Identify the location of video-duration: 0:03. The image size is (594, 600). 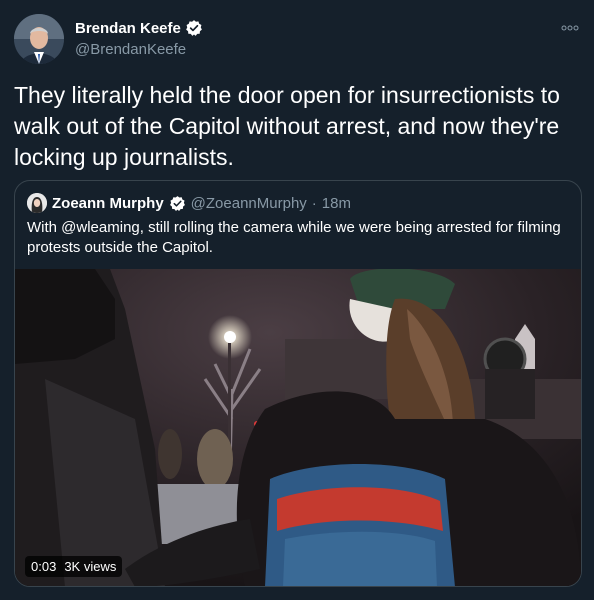
(44, 566).